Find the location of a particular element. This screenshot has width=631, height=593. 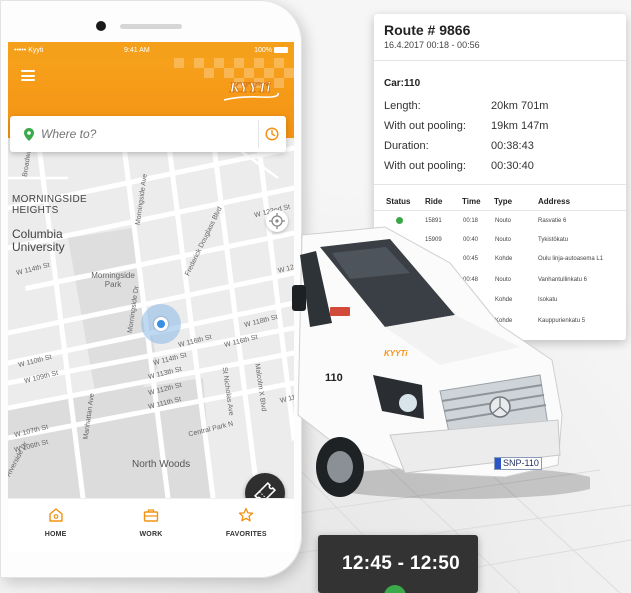

column-header: Time is located at coordinates (471, 201).